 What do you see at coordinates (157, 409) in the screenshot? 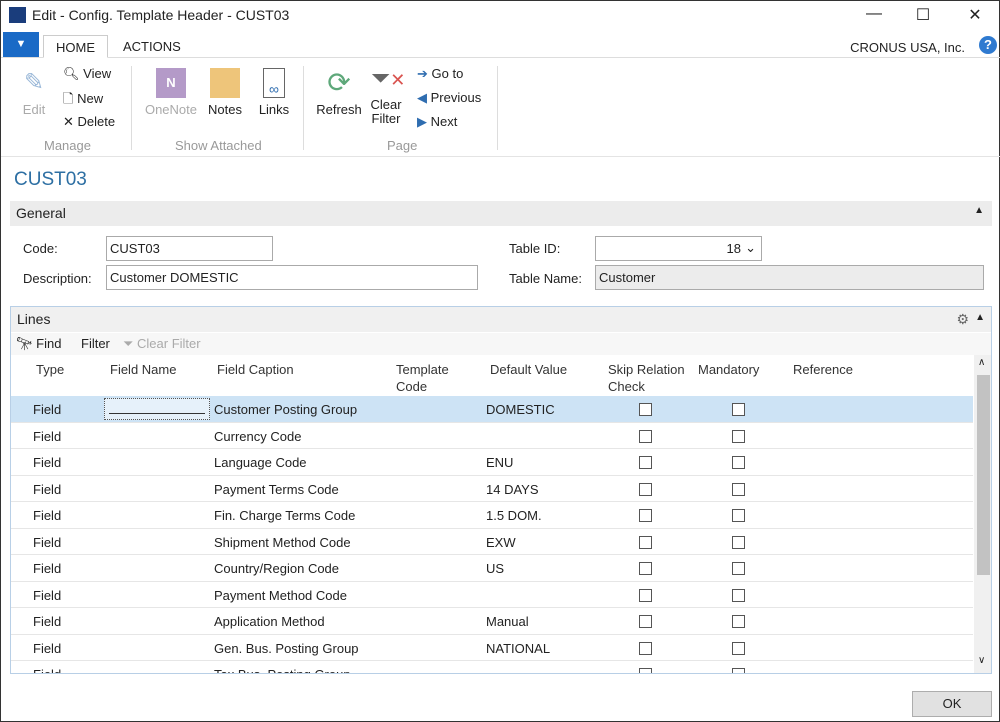
I see `field-name-input` at bounding box center [157, 409].